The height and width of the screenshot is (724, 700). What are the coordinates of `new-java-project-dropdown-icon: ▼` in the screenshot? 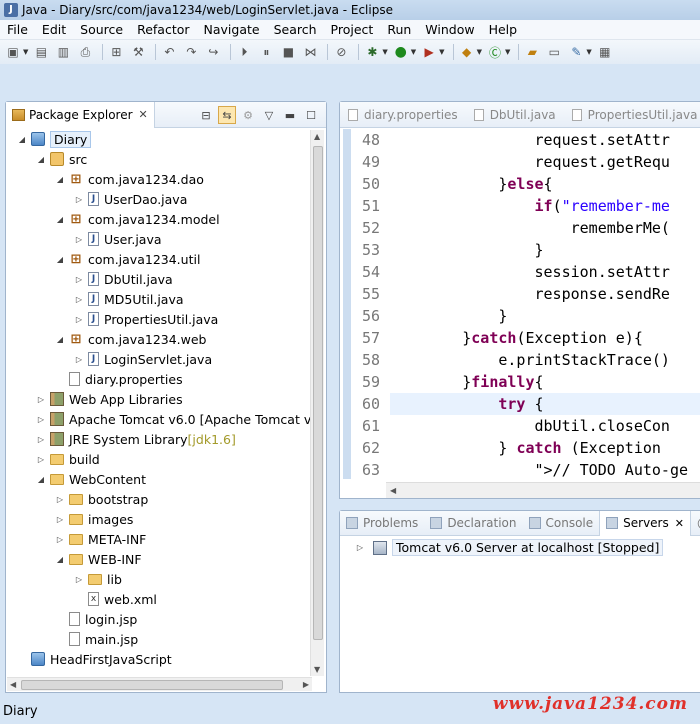 It's located at (479, 52).